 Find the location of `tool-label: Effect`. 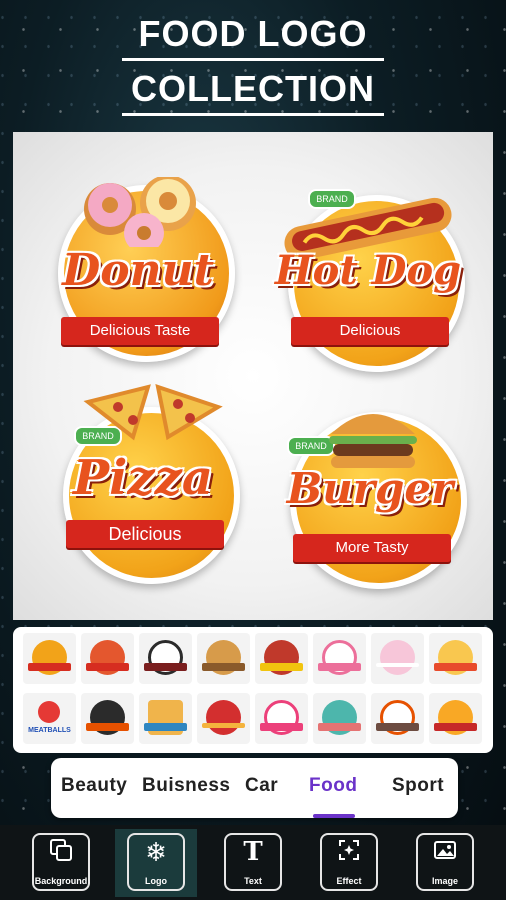

tool-label: Effect is located at coordinates (349, 881).